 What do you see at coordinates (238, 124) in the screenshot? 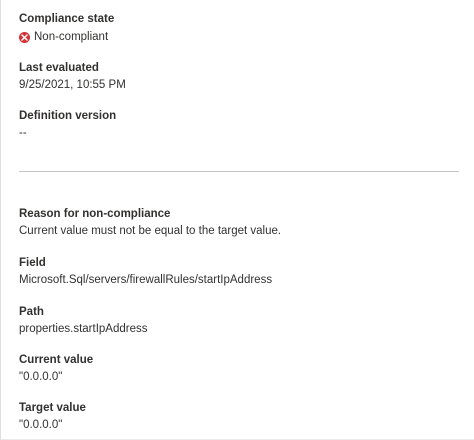
I see `definition-version-section: Definition version --` at bounding box center [238, 124].